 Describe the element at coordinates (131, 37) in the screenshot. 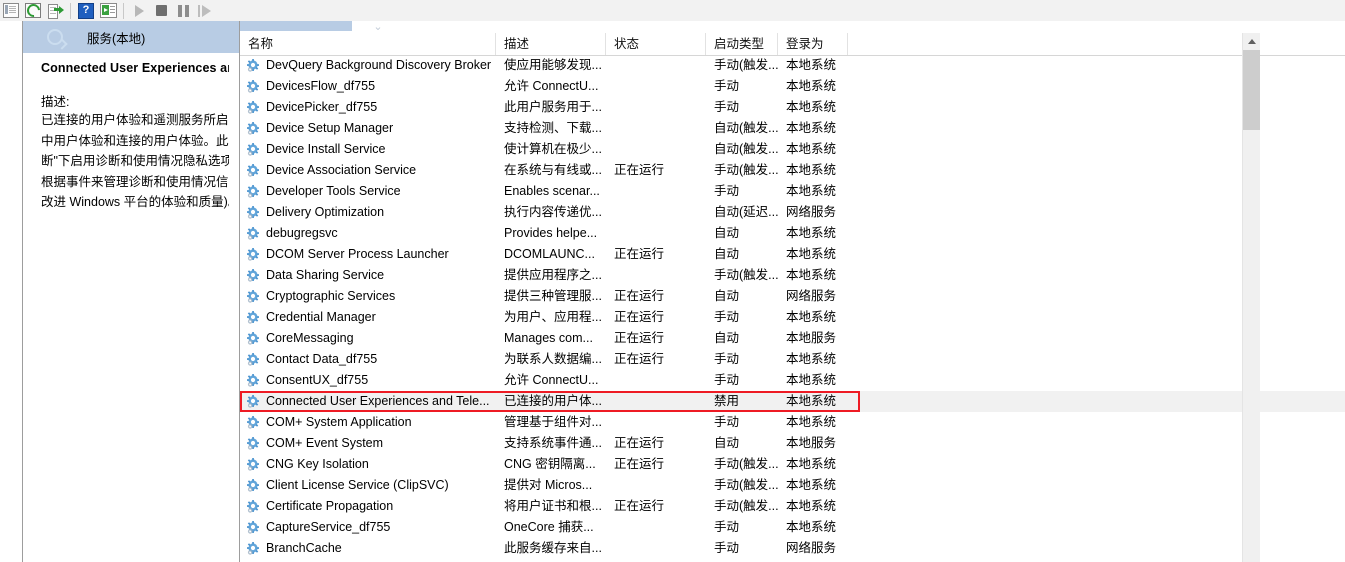

I see `tree-root-node: 服务(本地)` at that location.